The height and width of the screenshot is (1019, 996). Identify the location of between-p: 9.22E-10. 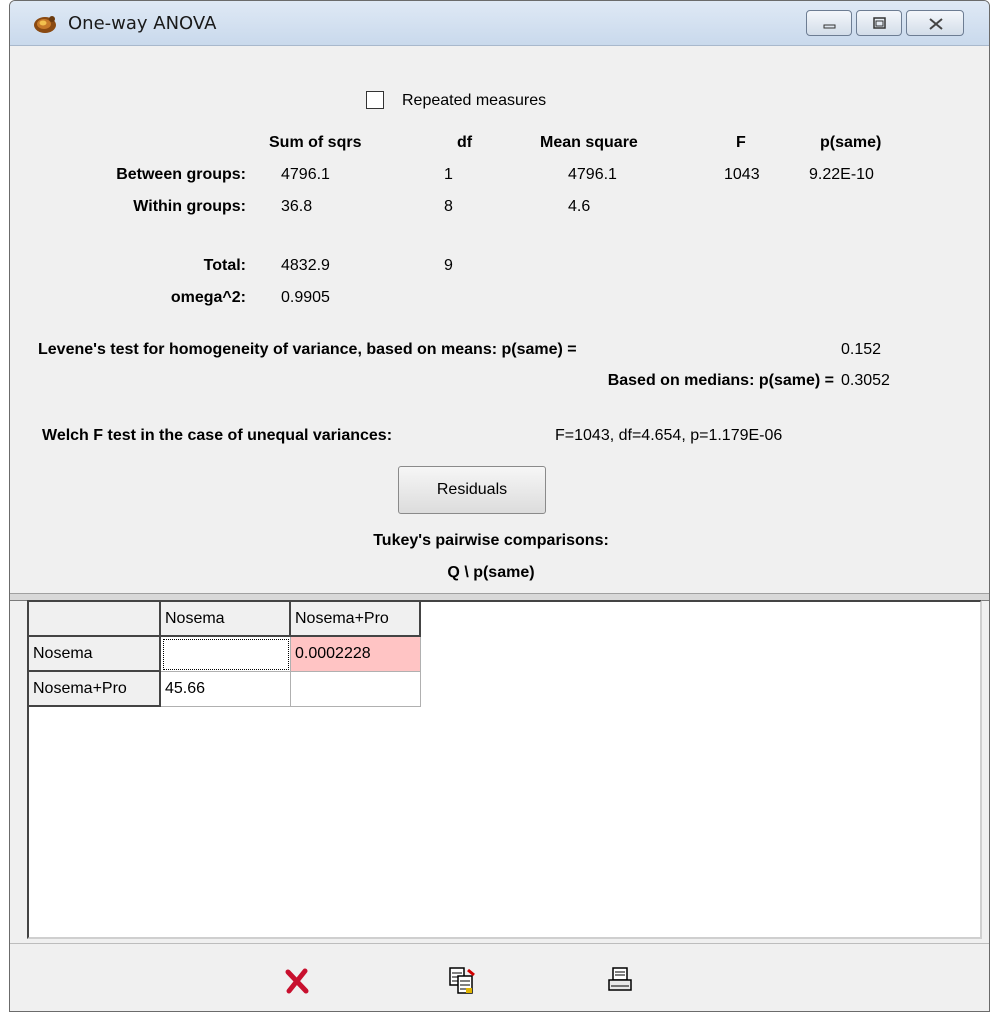
(841, 174).